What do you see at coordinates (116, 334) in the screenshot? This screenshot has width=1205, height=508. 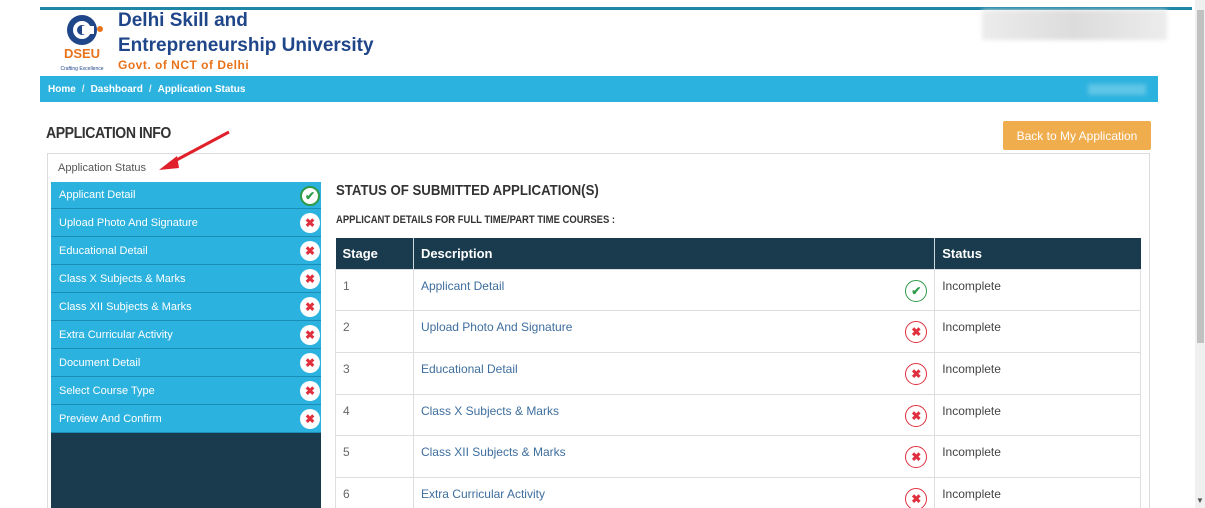 I see `sidebar-item-label: Extra Curricular Activity` at bounding box center [116, 334].